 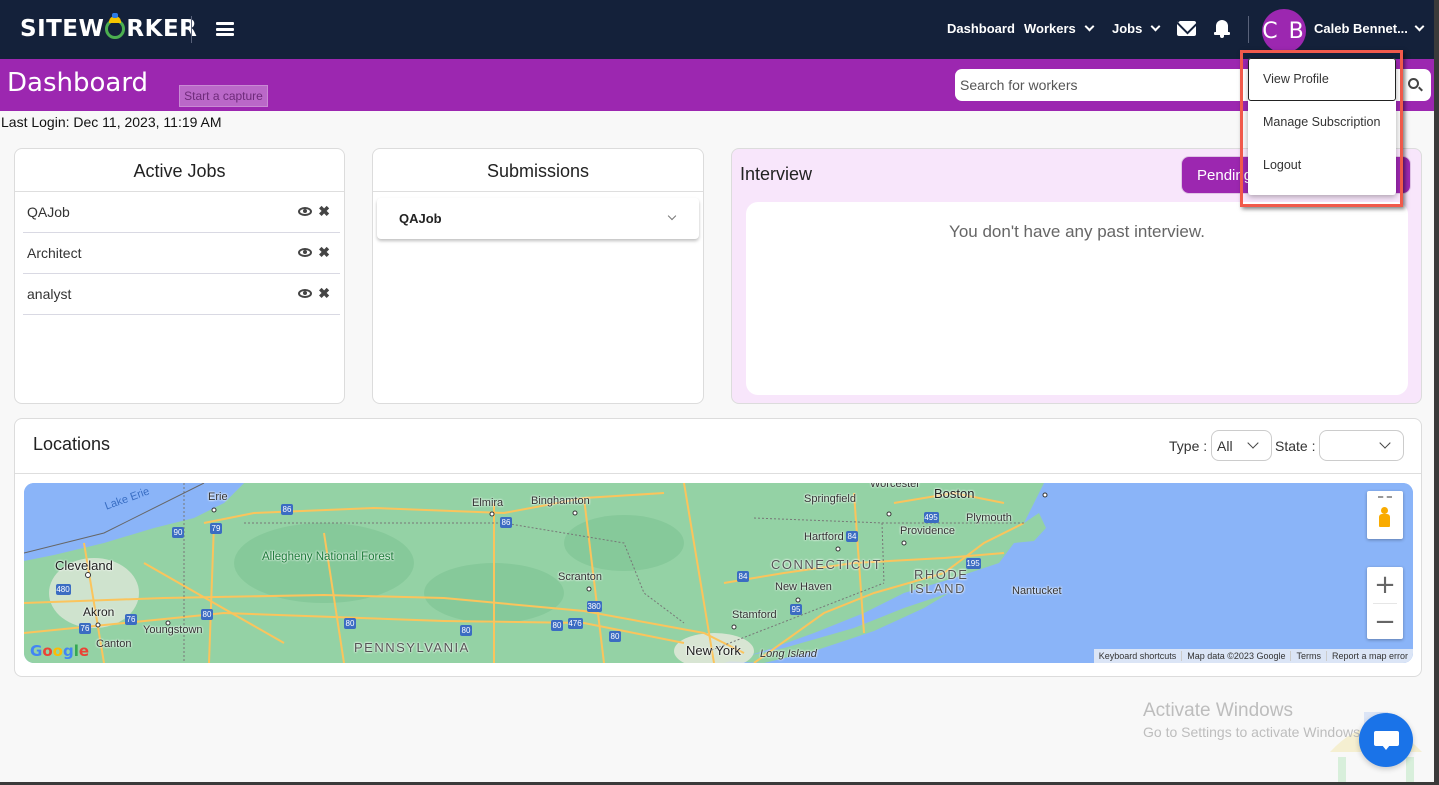 What do you see at coordinates (1136, 28) in the screenshot?
I see `nav-jobs-dropdown: Jobs` at bounding box center [1136, 28].